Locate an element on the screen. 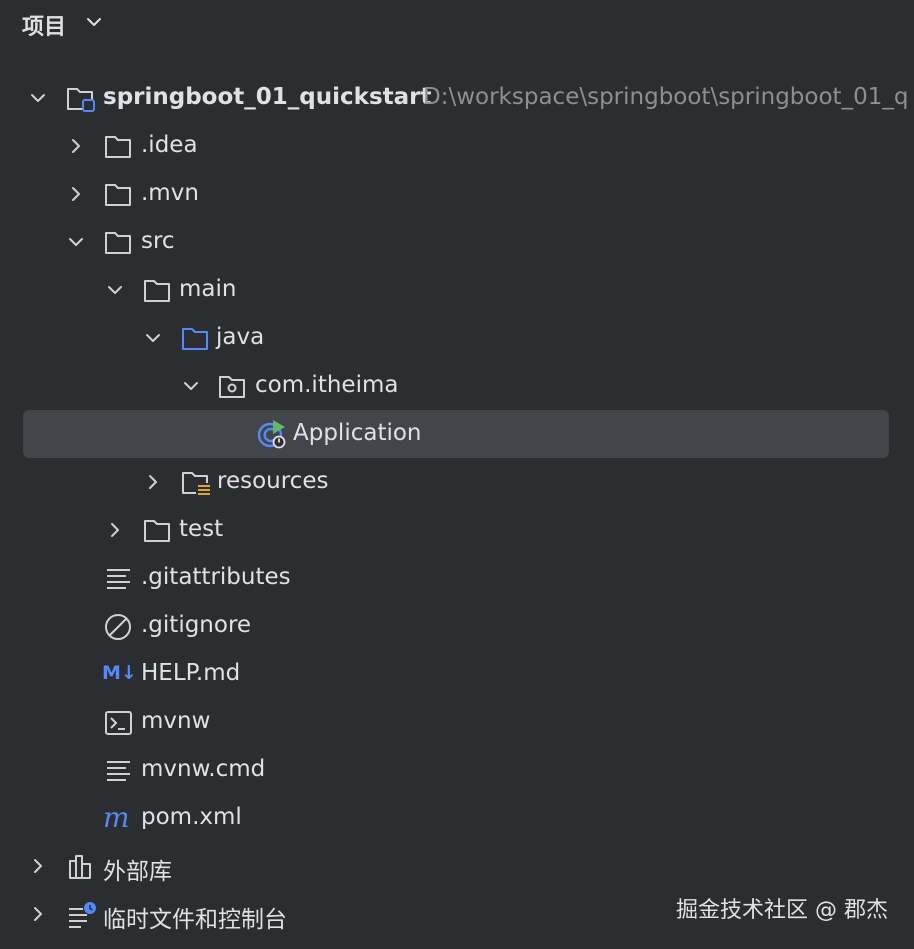 The width and height of the screenshot is (914, 949). tree-node-label: test is located at coordinates (201, 529).